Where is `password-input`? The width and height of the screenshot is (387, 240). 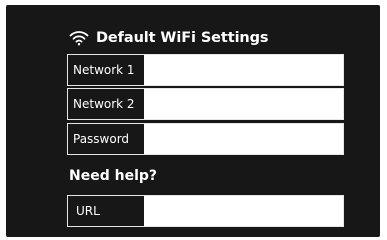
password-input is located at coordinates (243, 139).